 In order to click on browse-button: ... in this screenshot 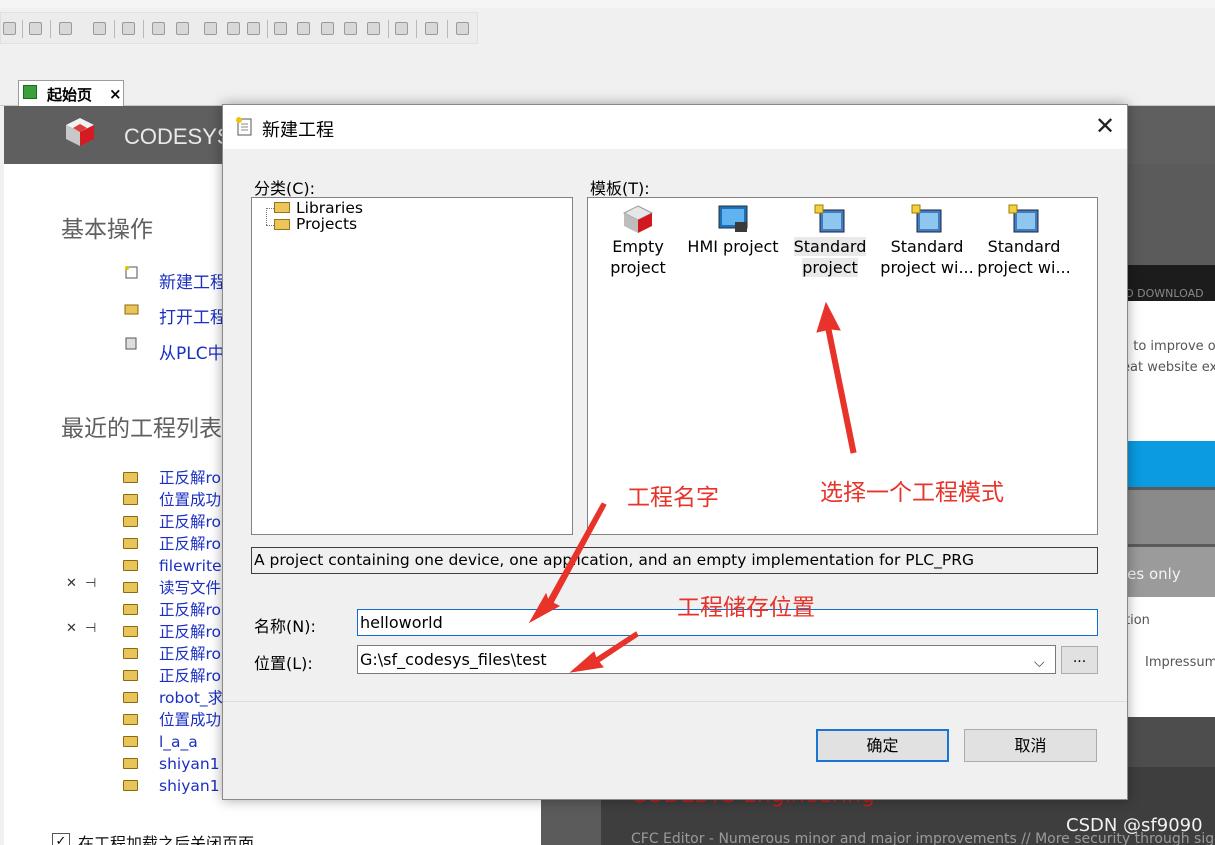, I will do `click(1079, 660)`.